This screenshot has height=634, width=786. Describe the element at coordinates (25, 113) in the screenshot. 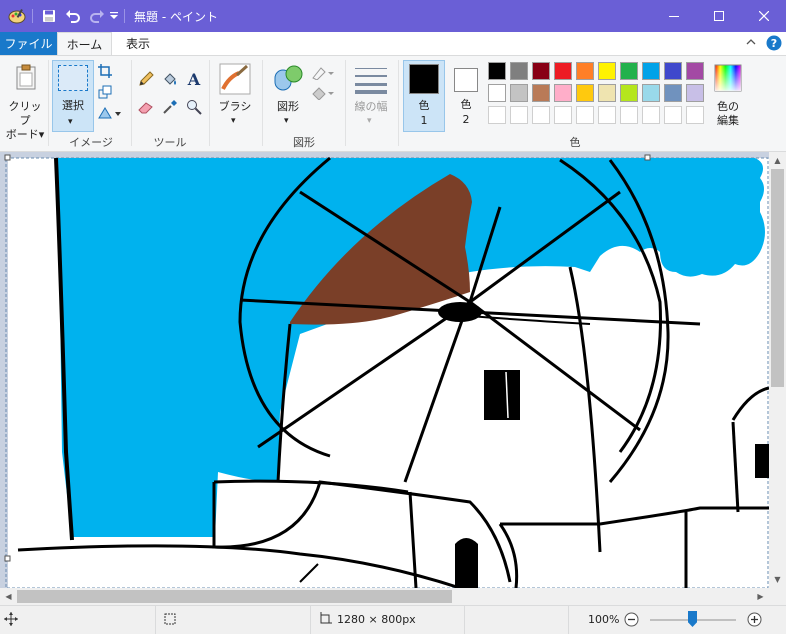

I see `clipboard-label-line1: クリップ` at that location.